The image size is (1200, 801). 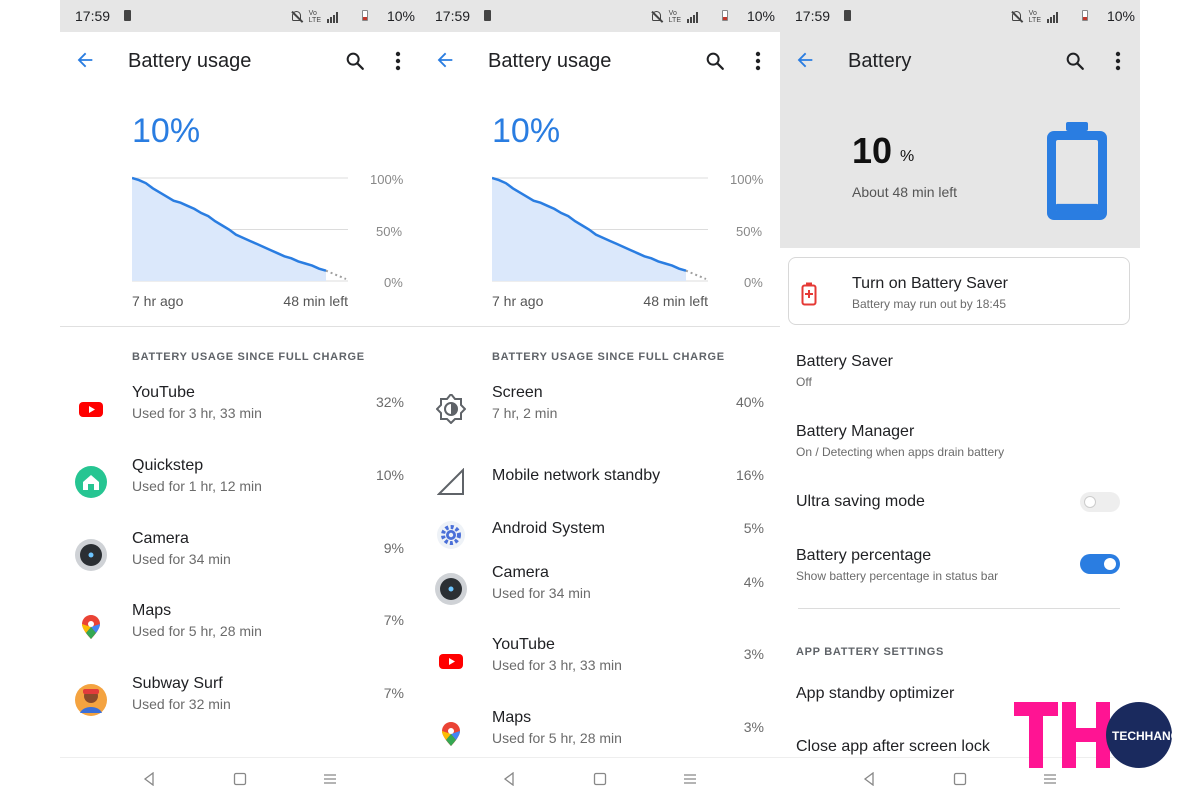 I want to click on maps-pin-icon, so click(x=91, y=627).